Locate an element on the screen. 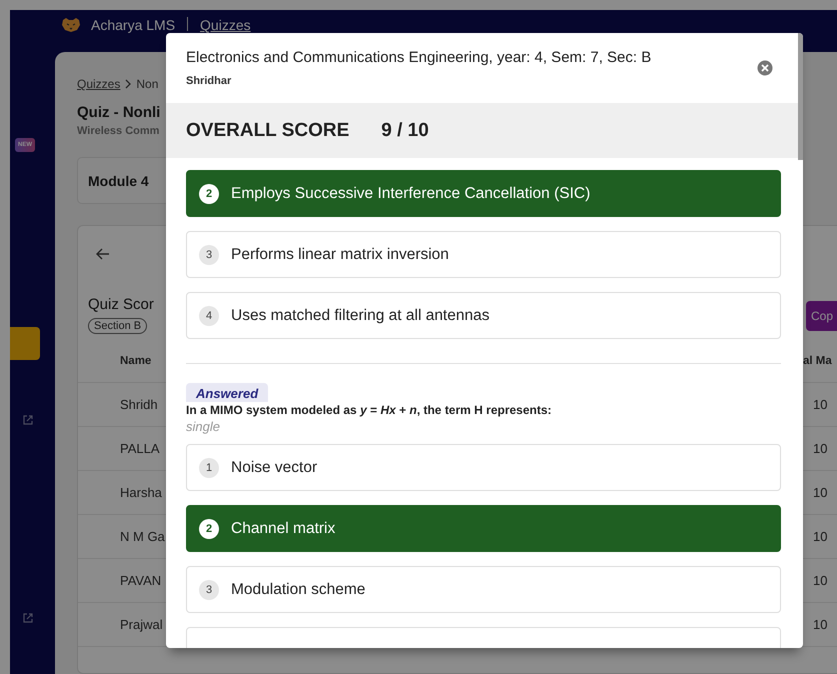 The image size is (837, 674). breadcrumb-link: Quizzes is located at coordinates (98, 84).